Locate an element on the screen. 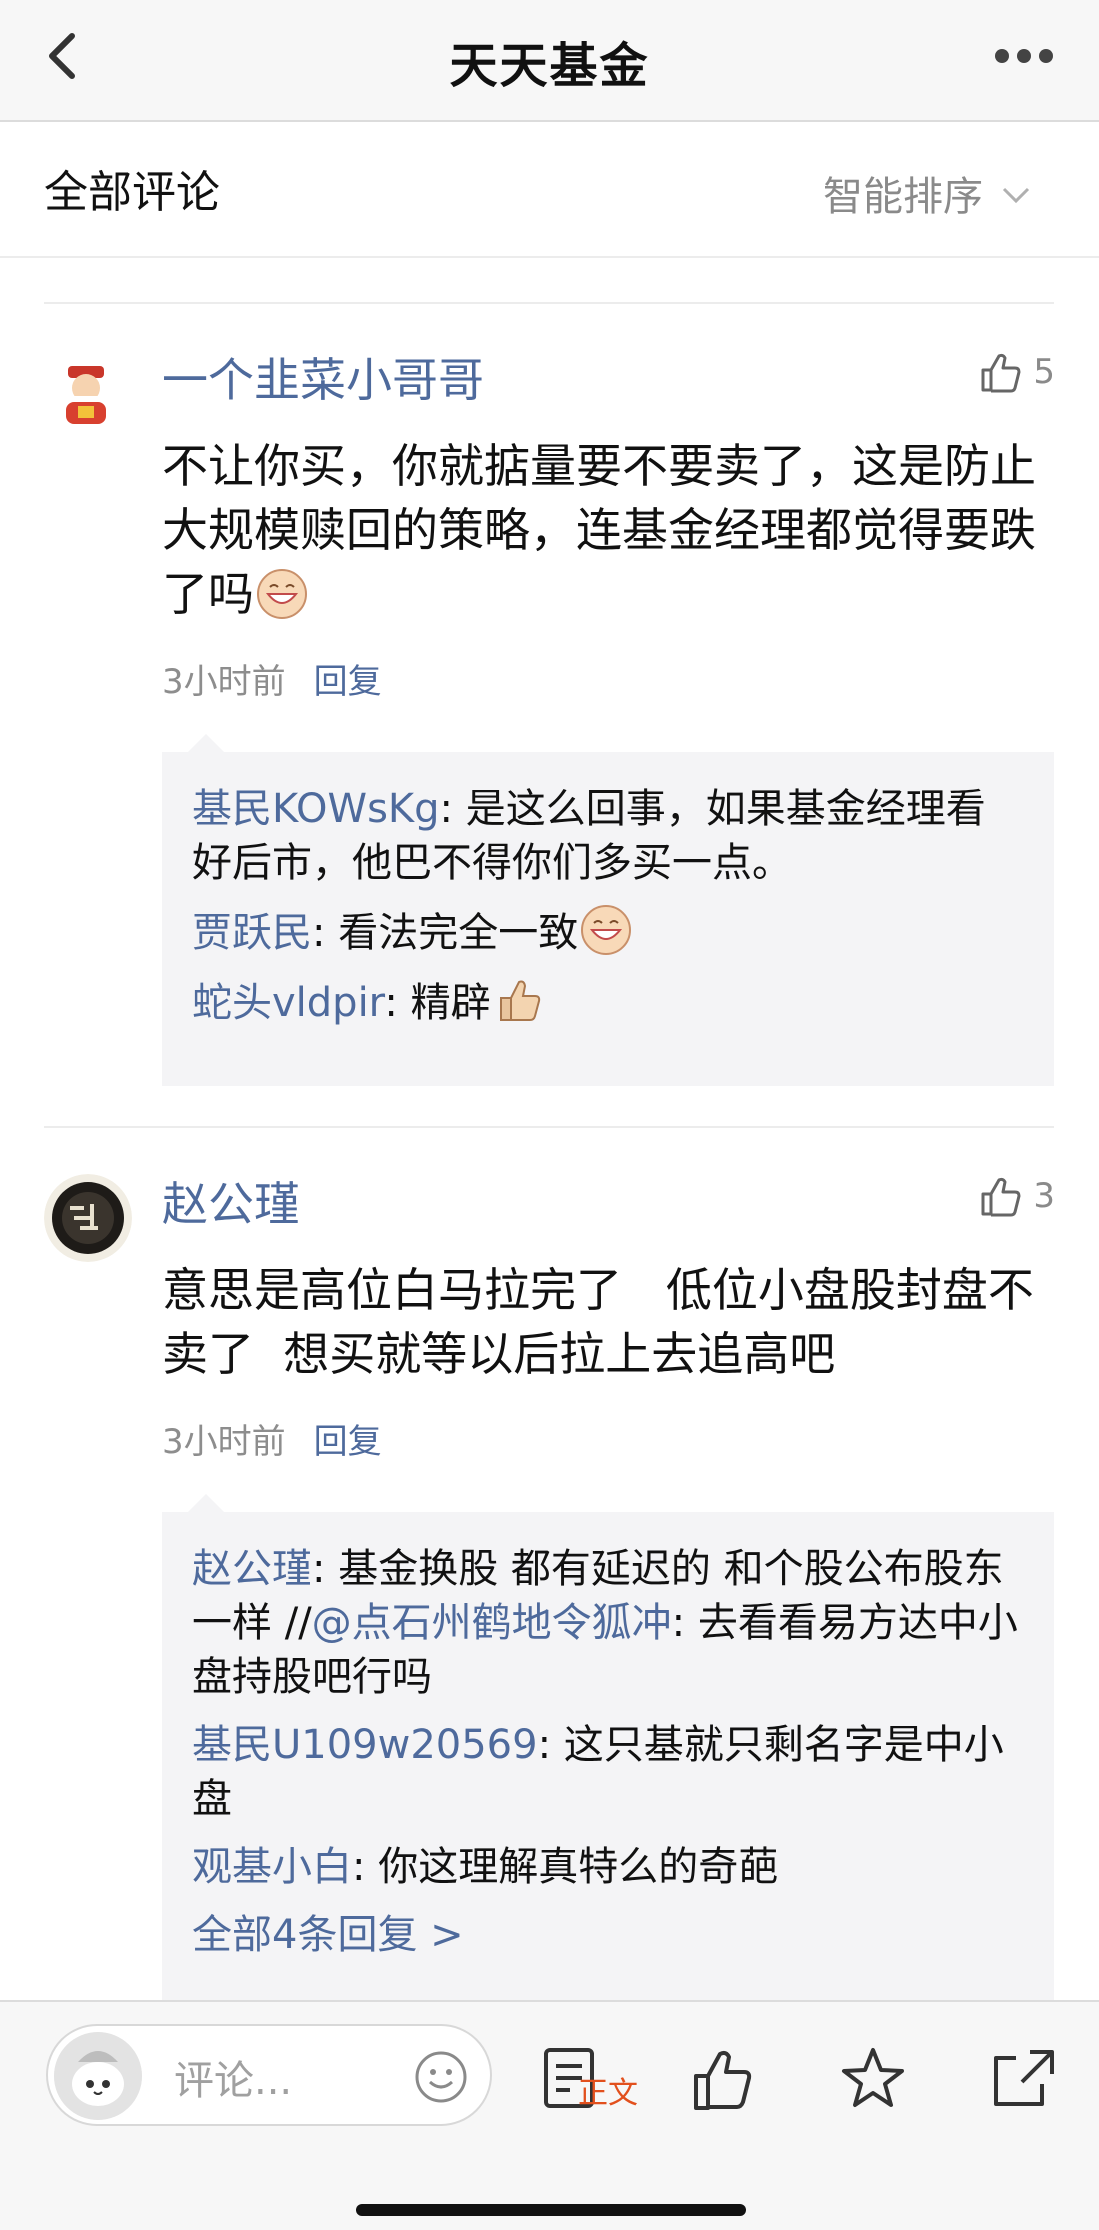  like-count: 3 is located at coordinates (1044, 1196).